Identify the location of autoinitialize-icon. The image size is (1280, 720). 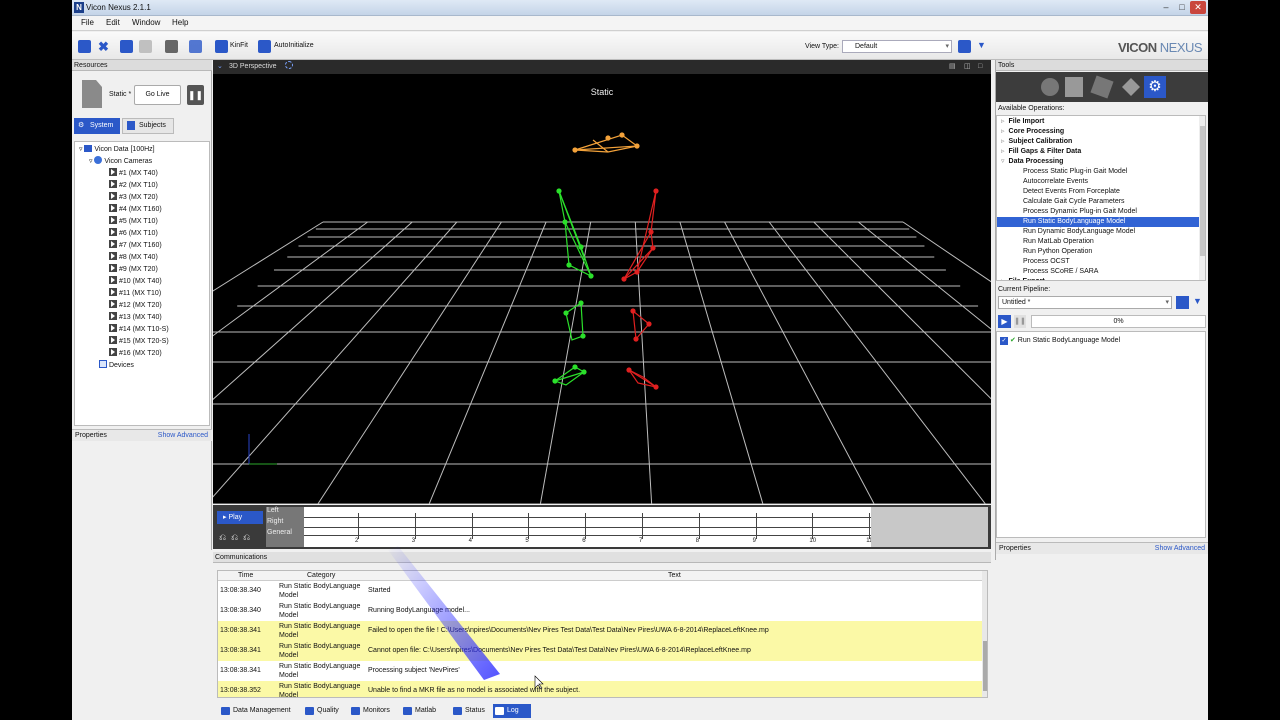
(264, 46).